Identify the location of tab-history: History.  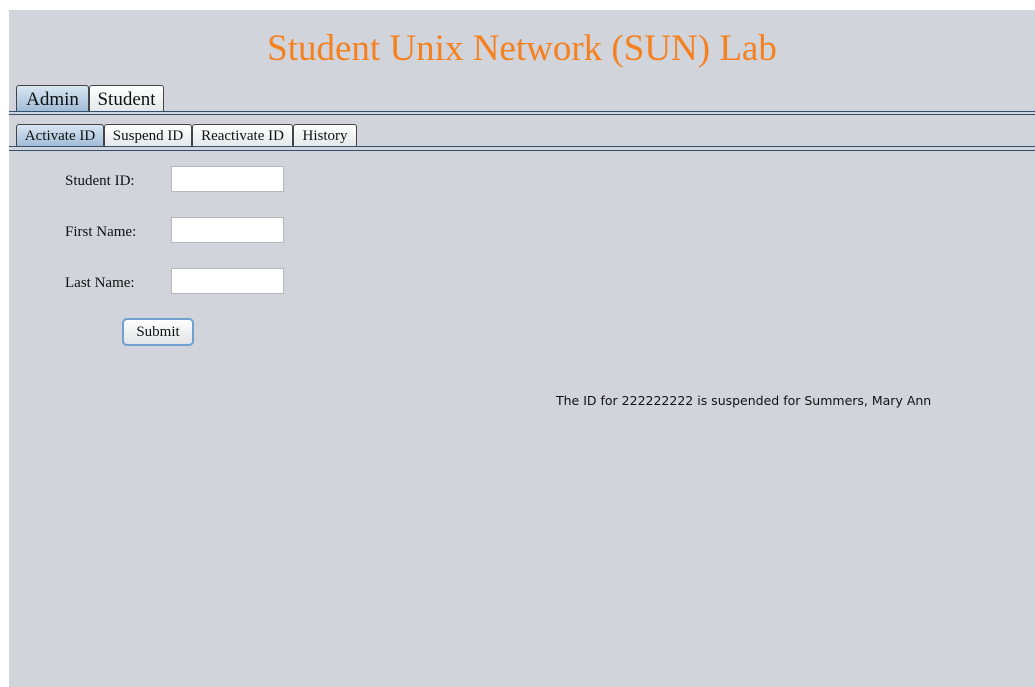
(325, 135).